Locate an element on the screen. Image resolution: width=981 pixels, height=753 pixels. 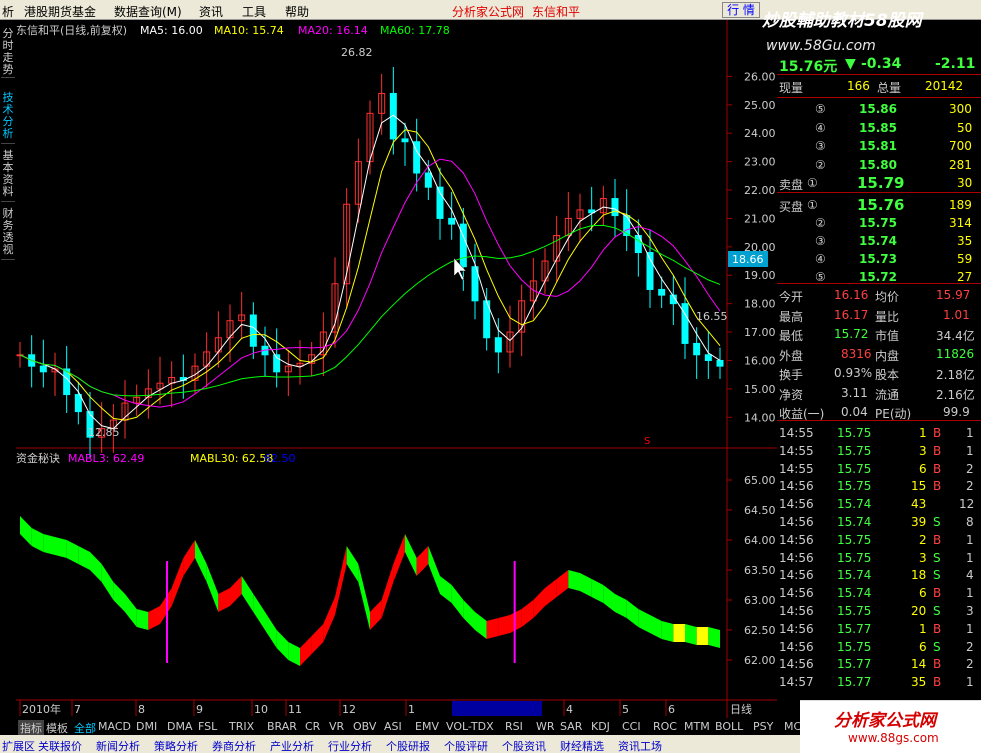
indicator-tab: DMI is located at coordinates (146, 726).